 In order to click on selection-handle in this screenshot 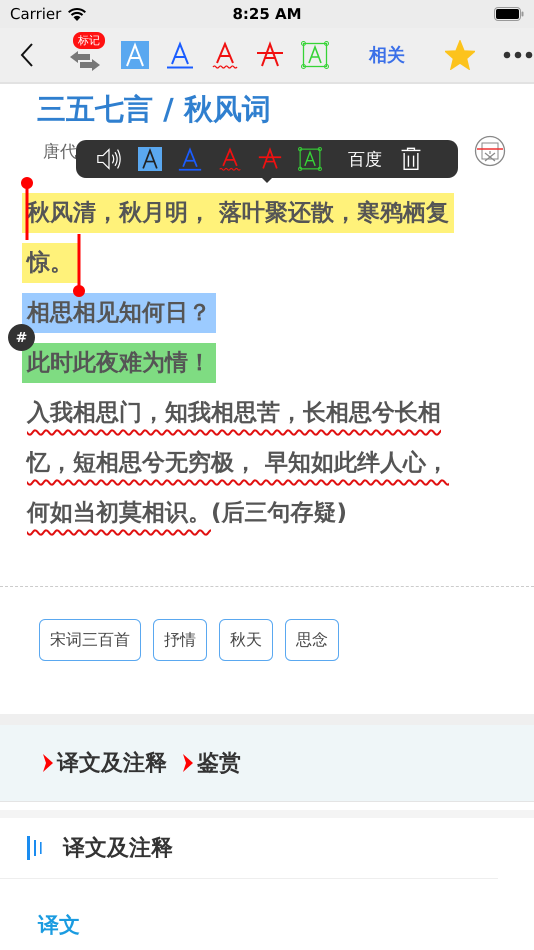, I will do `click(79, 266)`.